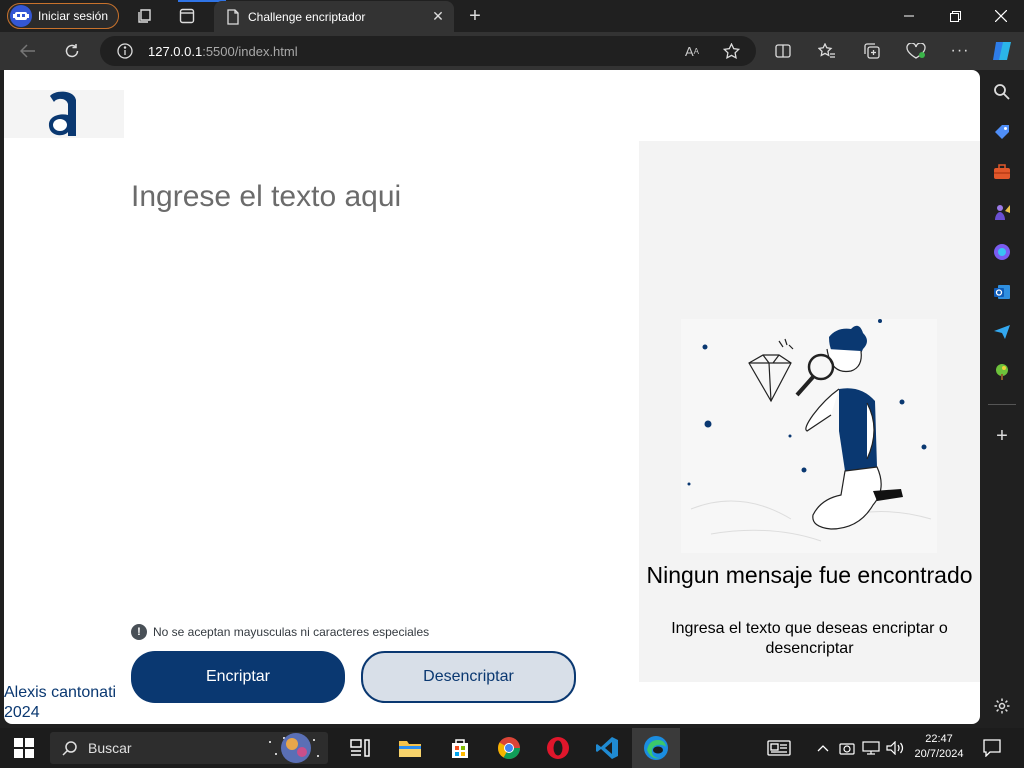 This screenshot has width=1024, height=768. I want to click on microsoft-store-icon, so click(460, 748).